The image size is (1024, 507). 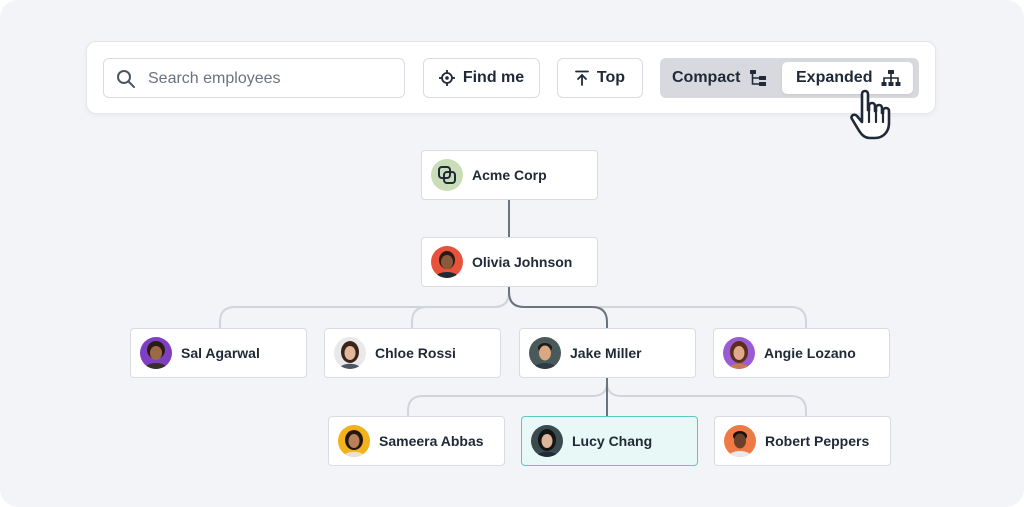 I want to click on employee-name: Jake Miller, so click(x=606, y=353).